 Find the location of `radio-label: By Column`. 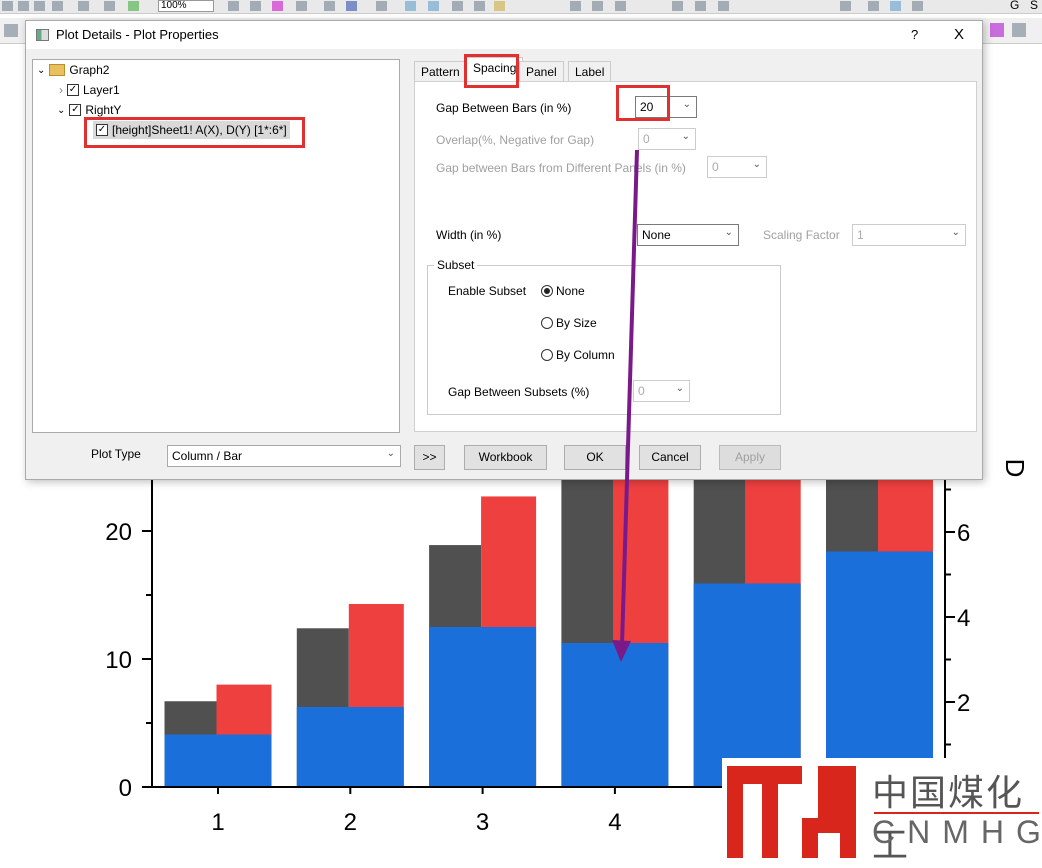

radio-label: By Column is located at coordinates (585, 355).